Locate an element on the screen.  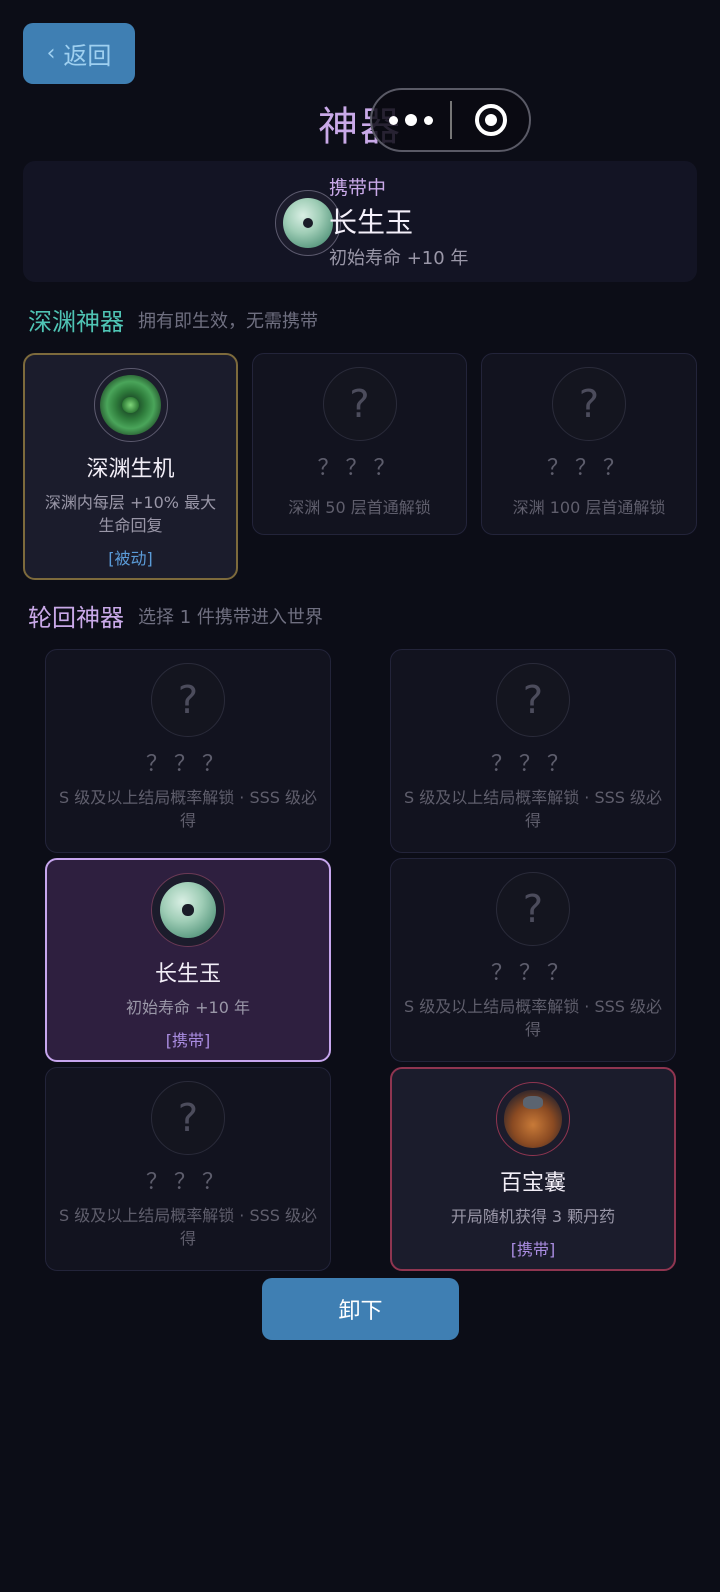
artifact-card-abyss-vitality: 深渊生机 深渊内每层 +10% 最大生命回复 [被动] is located at coordinates (130, 466).